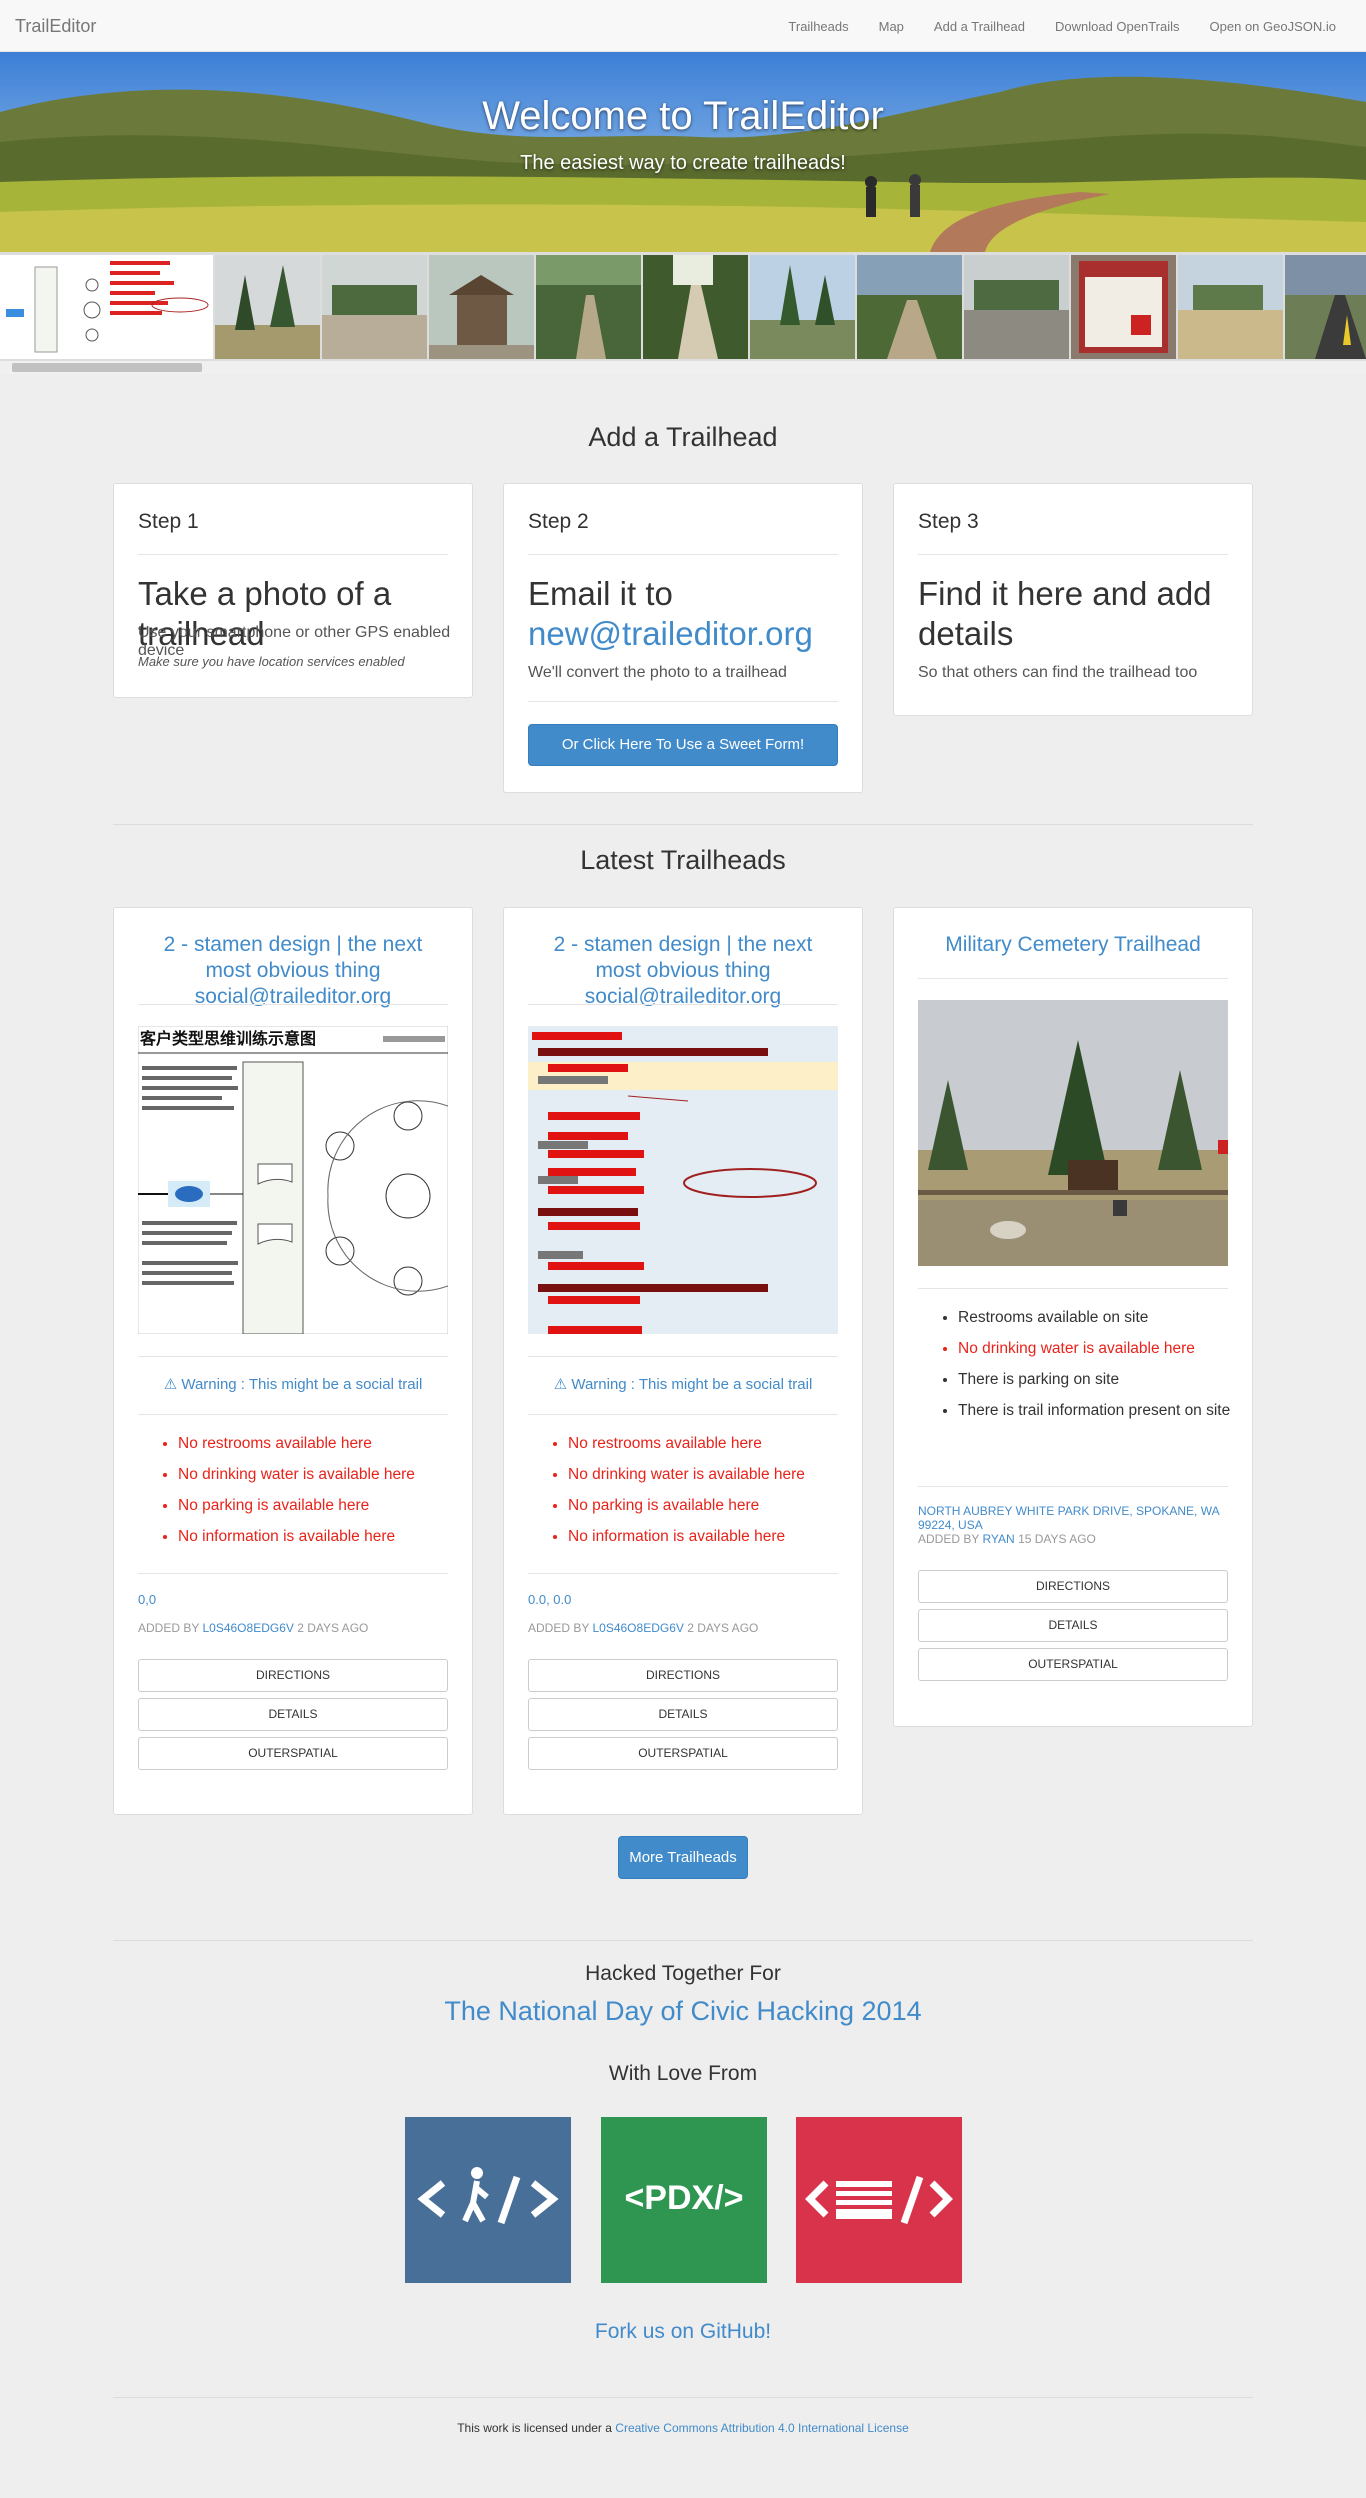 The height and width of the screenshot is (2498, 1366). Describe the element at coordinates (106, 307) in the screenshot. I see `thumb-diagram` at that location.